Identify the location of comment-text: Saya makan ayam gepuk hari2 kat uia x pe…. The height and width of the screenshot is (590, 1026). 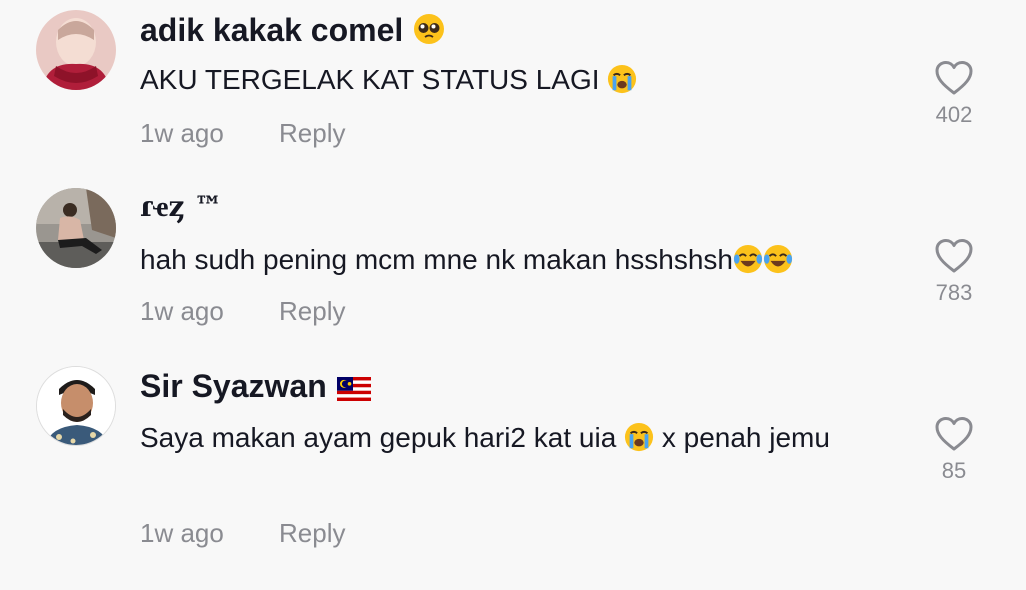
(490, 440).